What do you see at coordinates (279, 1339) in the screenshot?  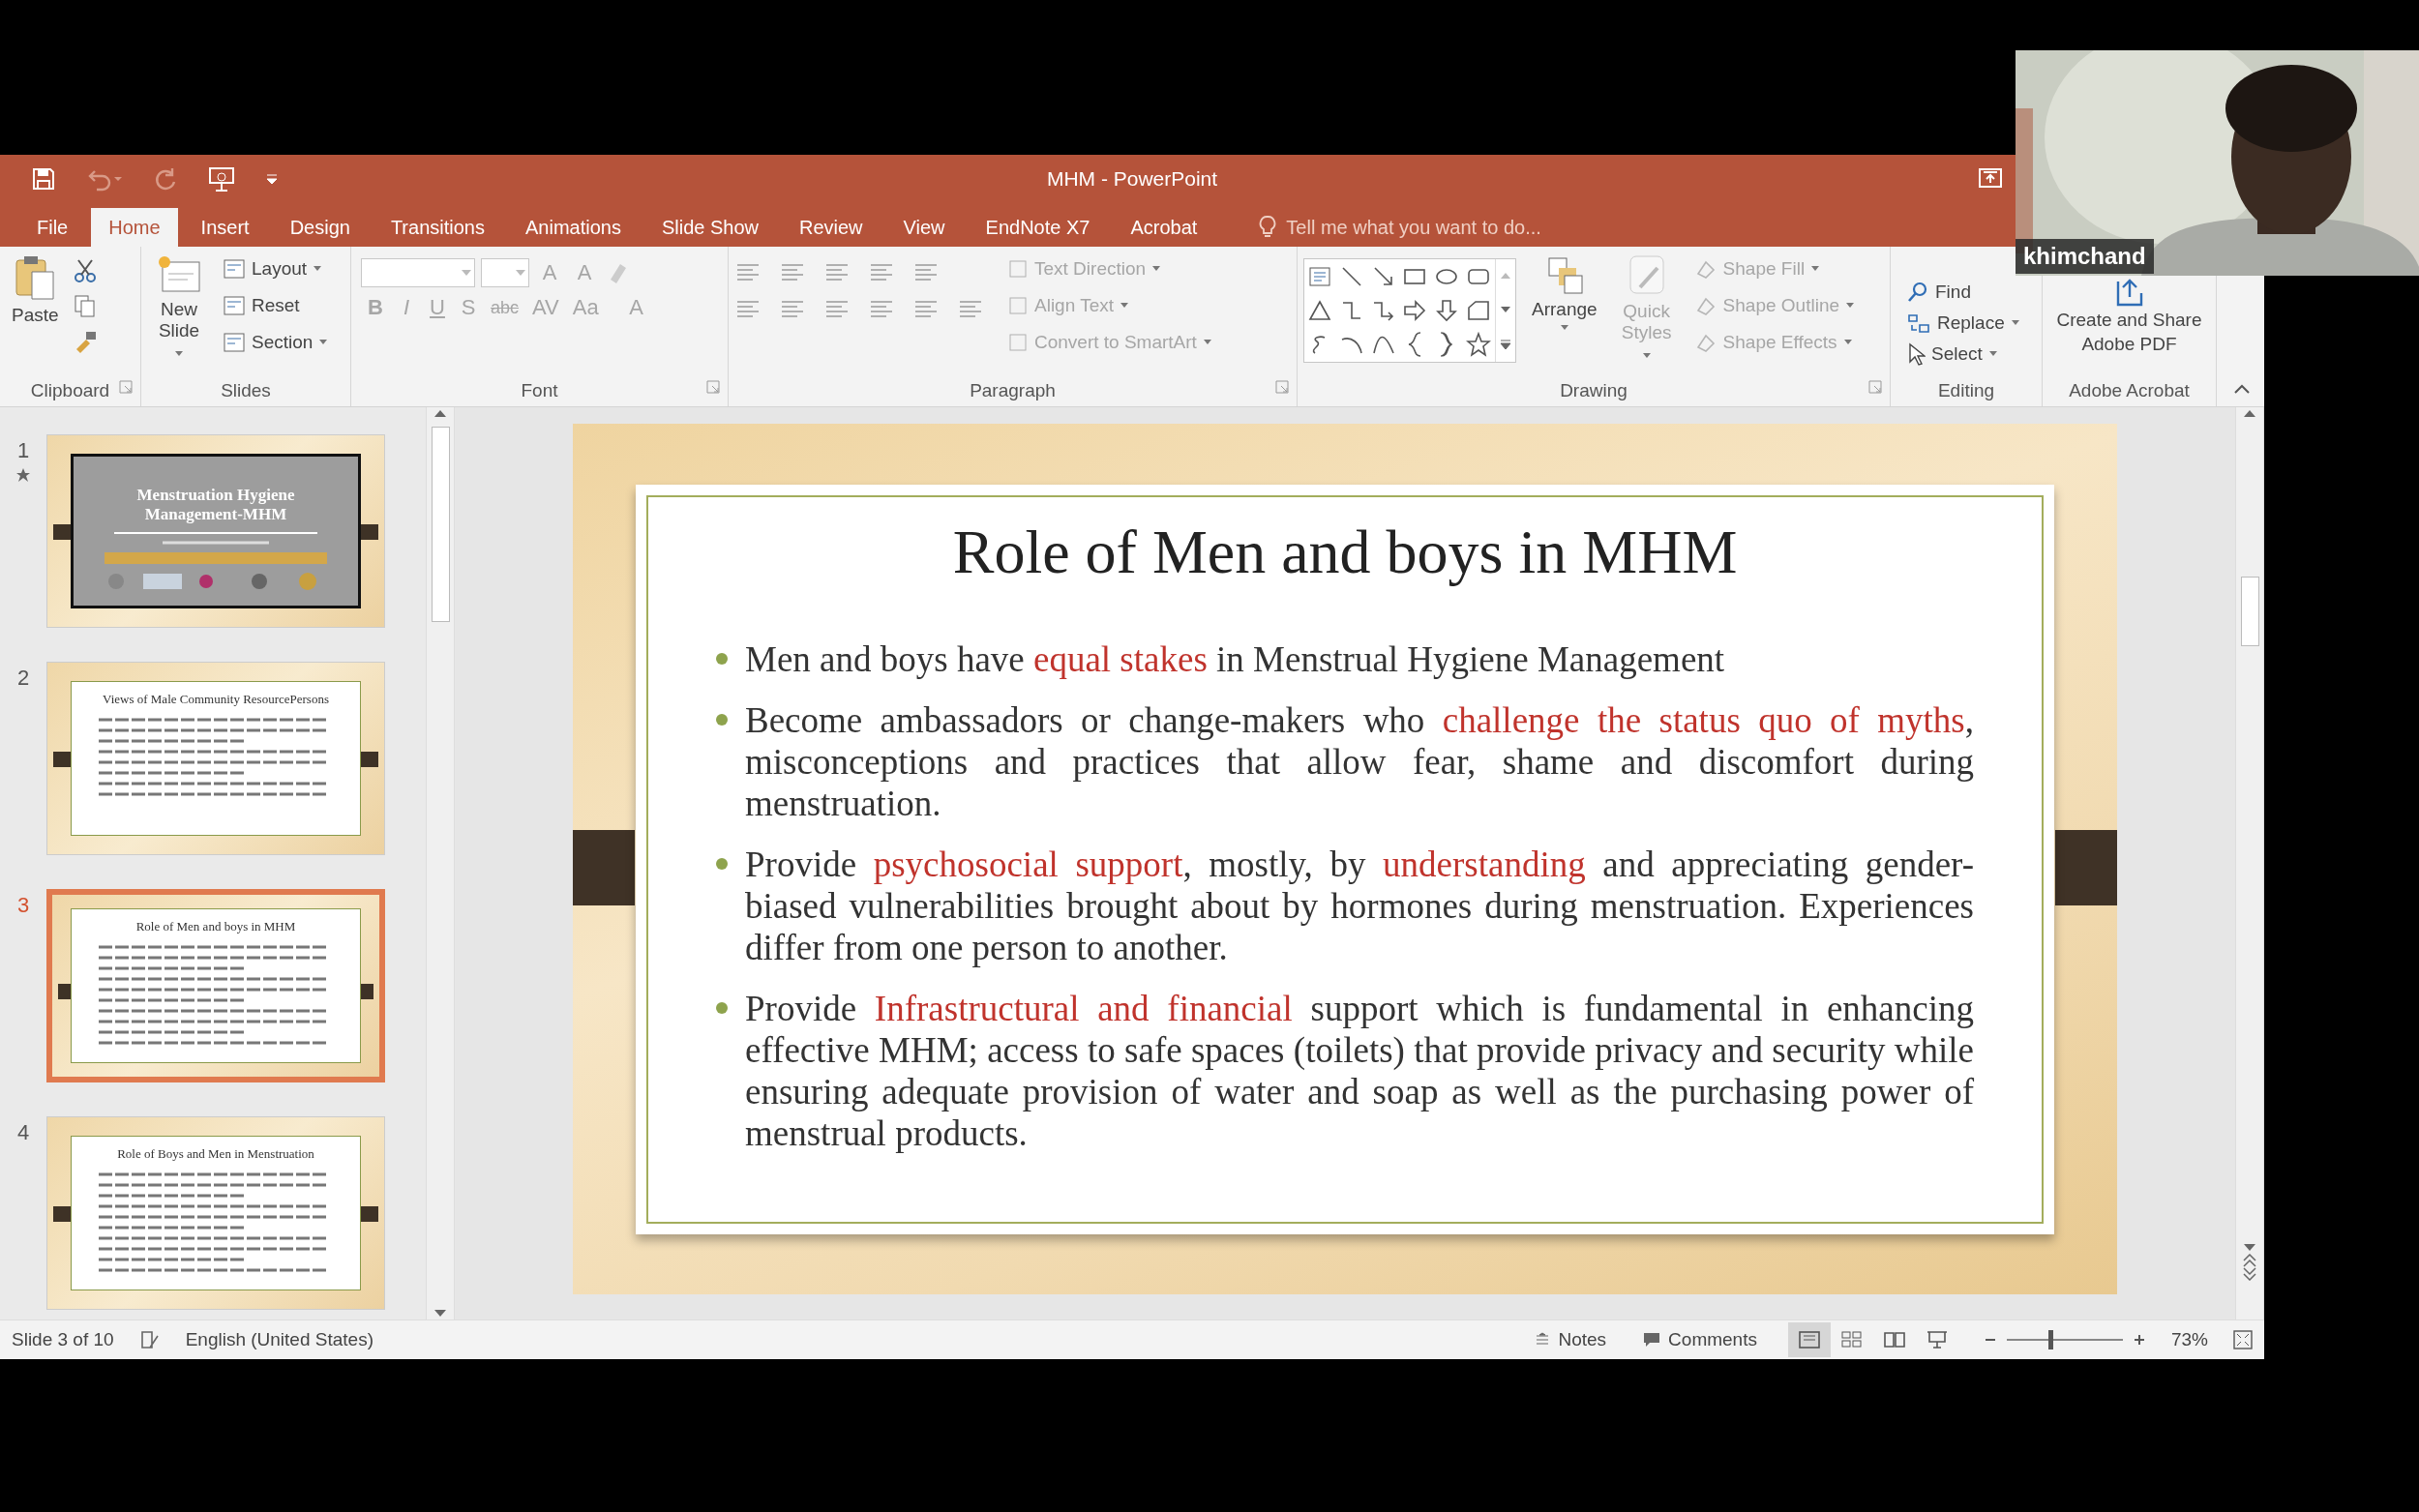 I see `language-label: English (United States)` at bounding box center [279, 1339].